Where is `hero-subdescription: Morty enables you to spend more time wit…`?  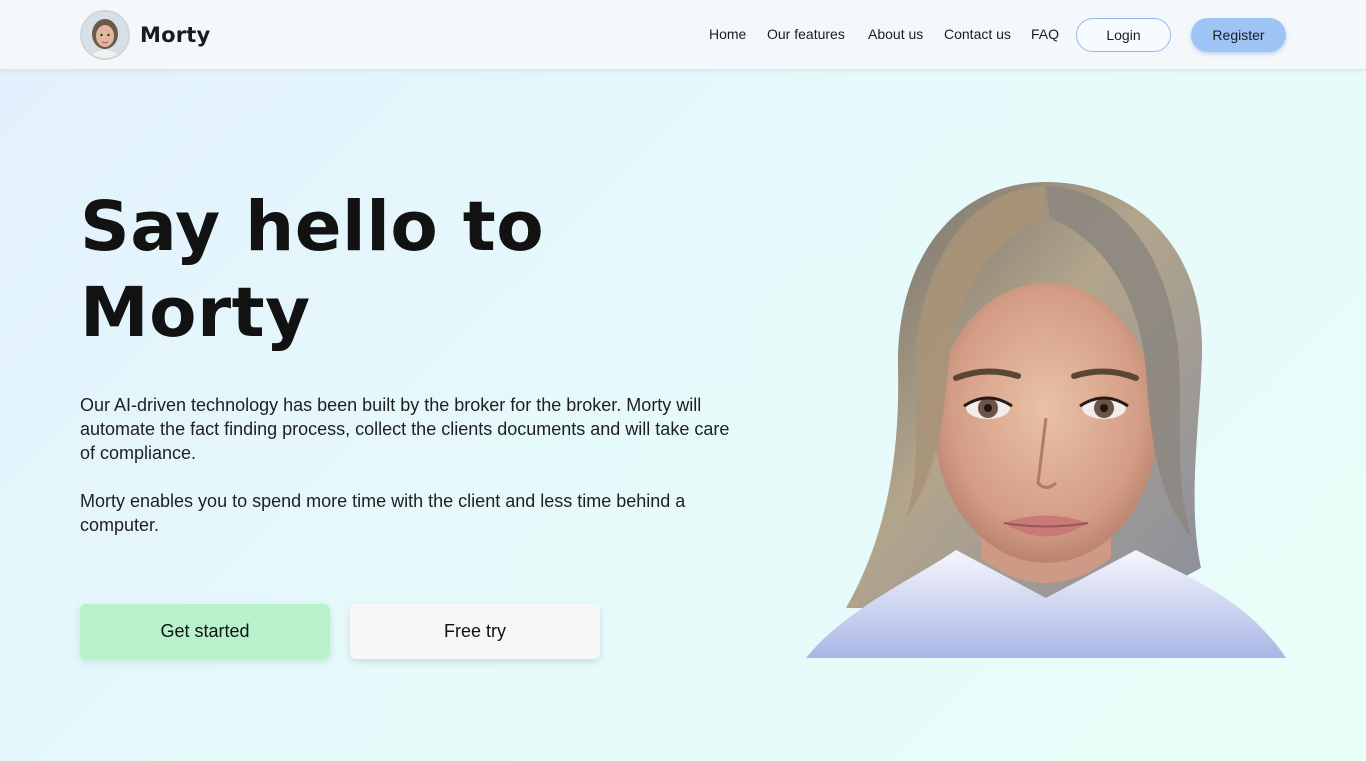 hero-subdescription: Morty enables you to spend more time wit… is located at coordinates (383, 513).